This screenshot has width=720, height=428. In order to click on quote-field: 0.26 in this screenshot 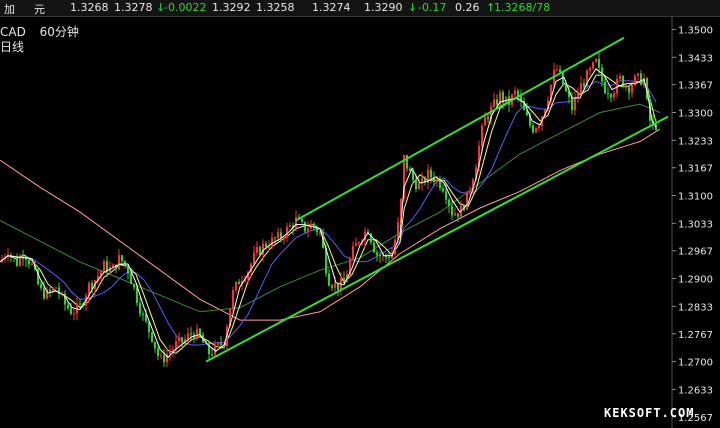, I will do `click(467, 7)`.